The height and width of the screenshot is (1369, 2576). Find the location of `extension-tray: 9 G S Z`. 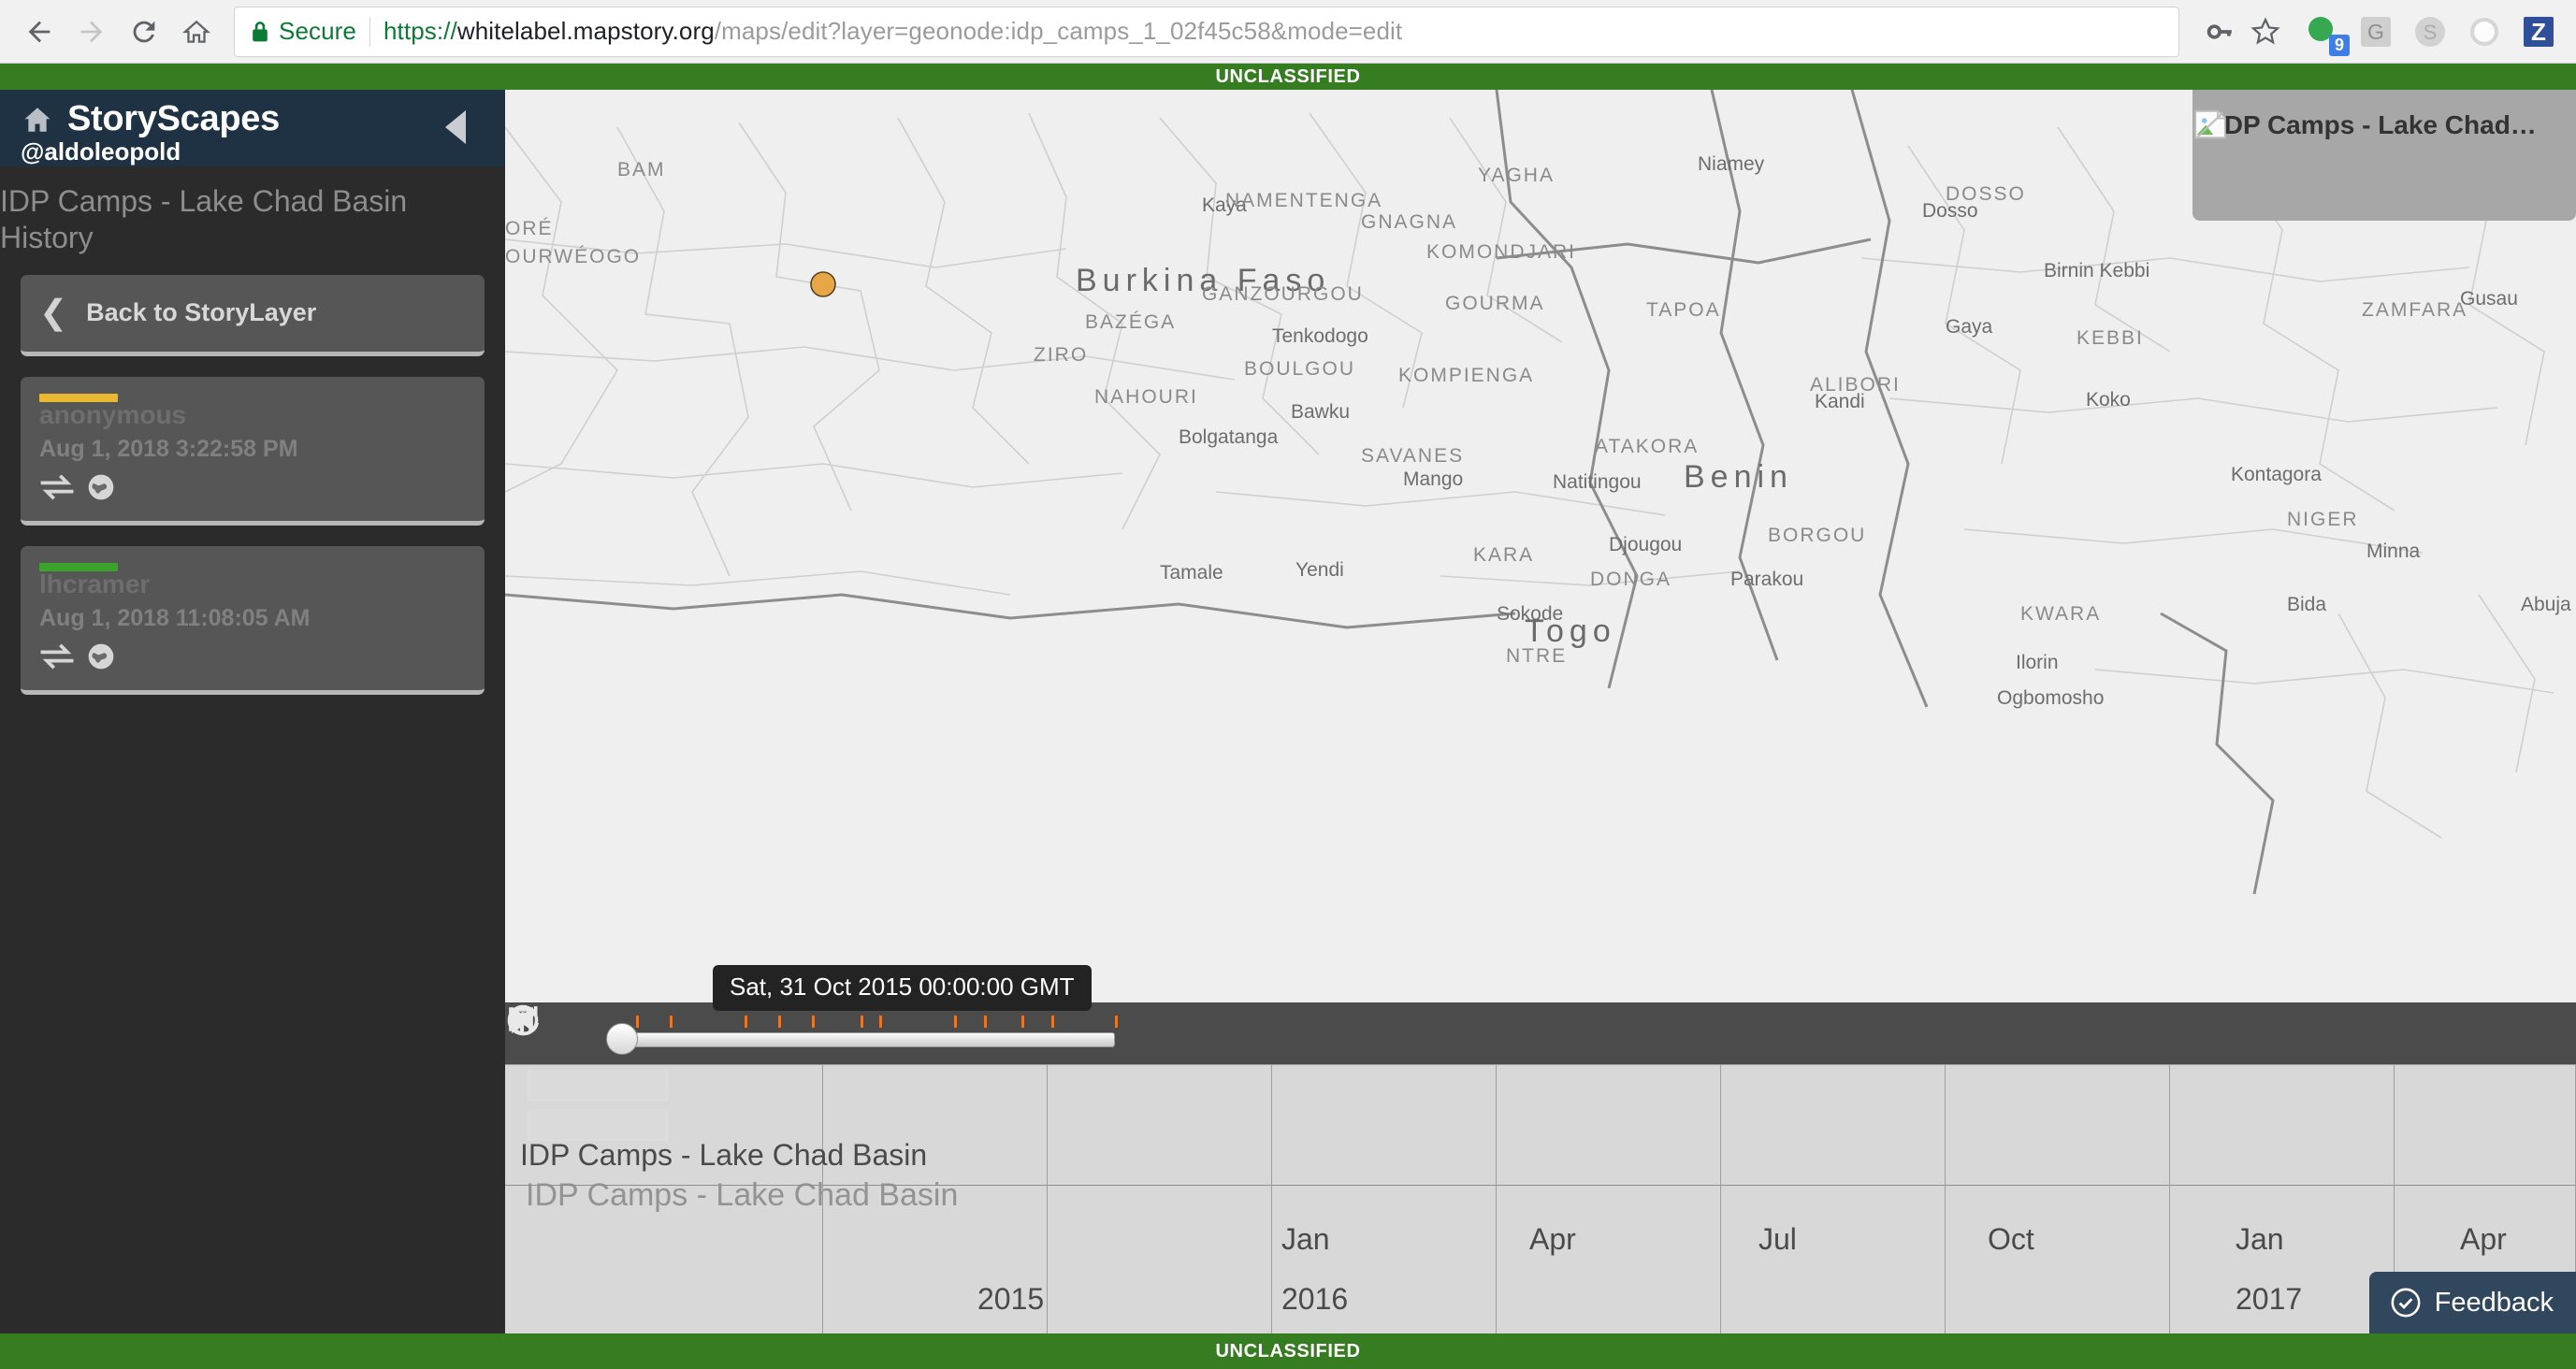

extension-tray: 9 G S Z is located at coordinates (2433, 34).